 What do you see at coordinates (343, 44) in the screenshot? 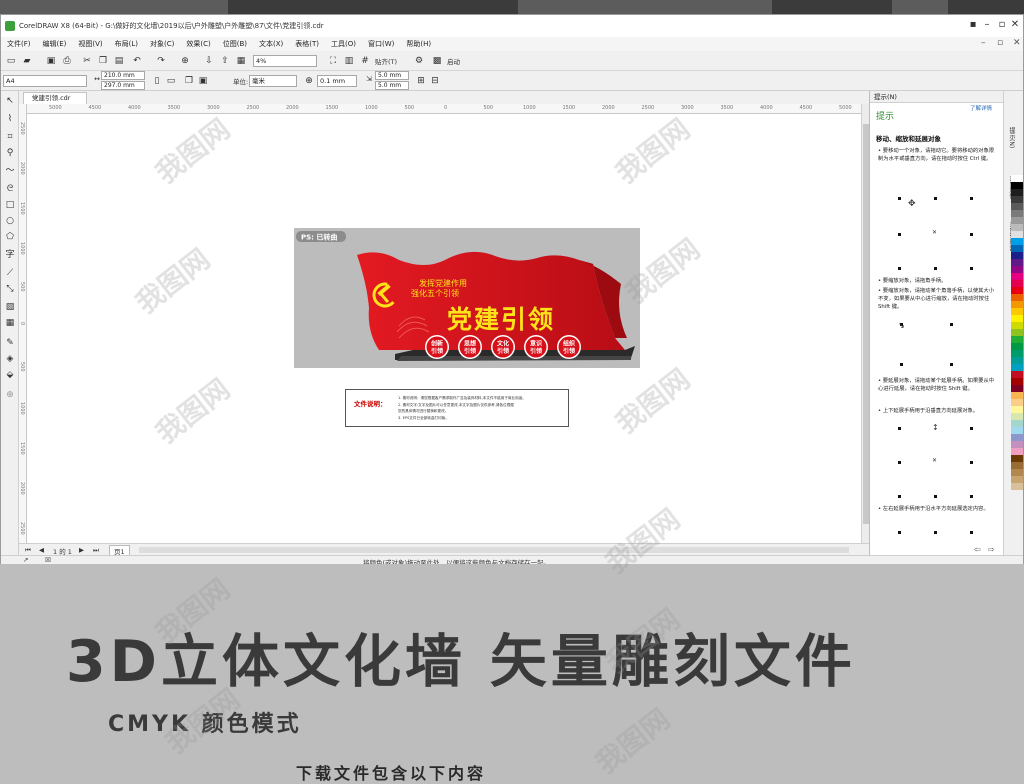
I see `menu-tools: 工具(O)` at bounding box center [343, 44].